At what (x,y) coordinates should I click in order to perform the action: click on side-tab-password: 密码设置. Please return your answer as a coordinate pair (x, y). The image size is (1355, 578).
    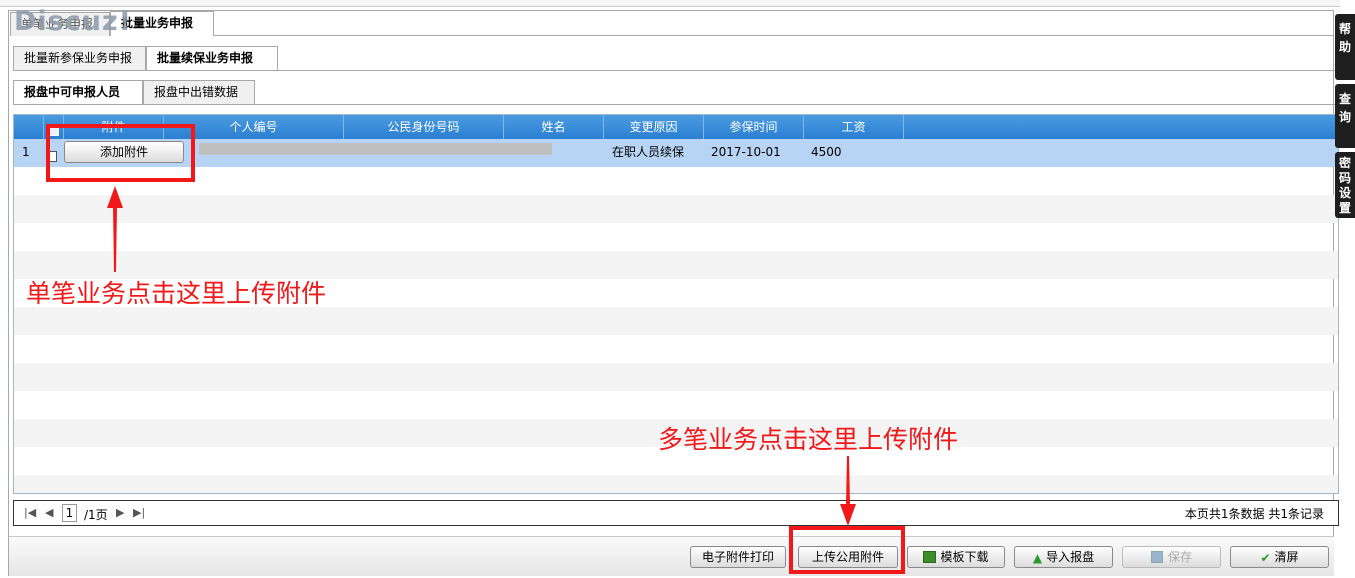
    Looking at the image, I should click on (1345, 185).